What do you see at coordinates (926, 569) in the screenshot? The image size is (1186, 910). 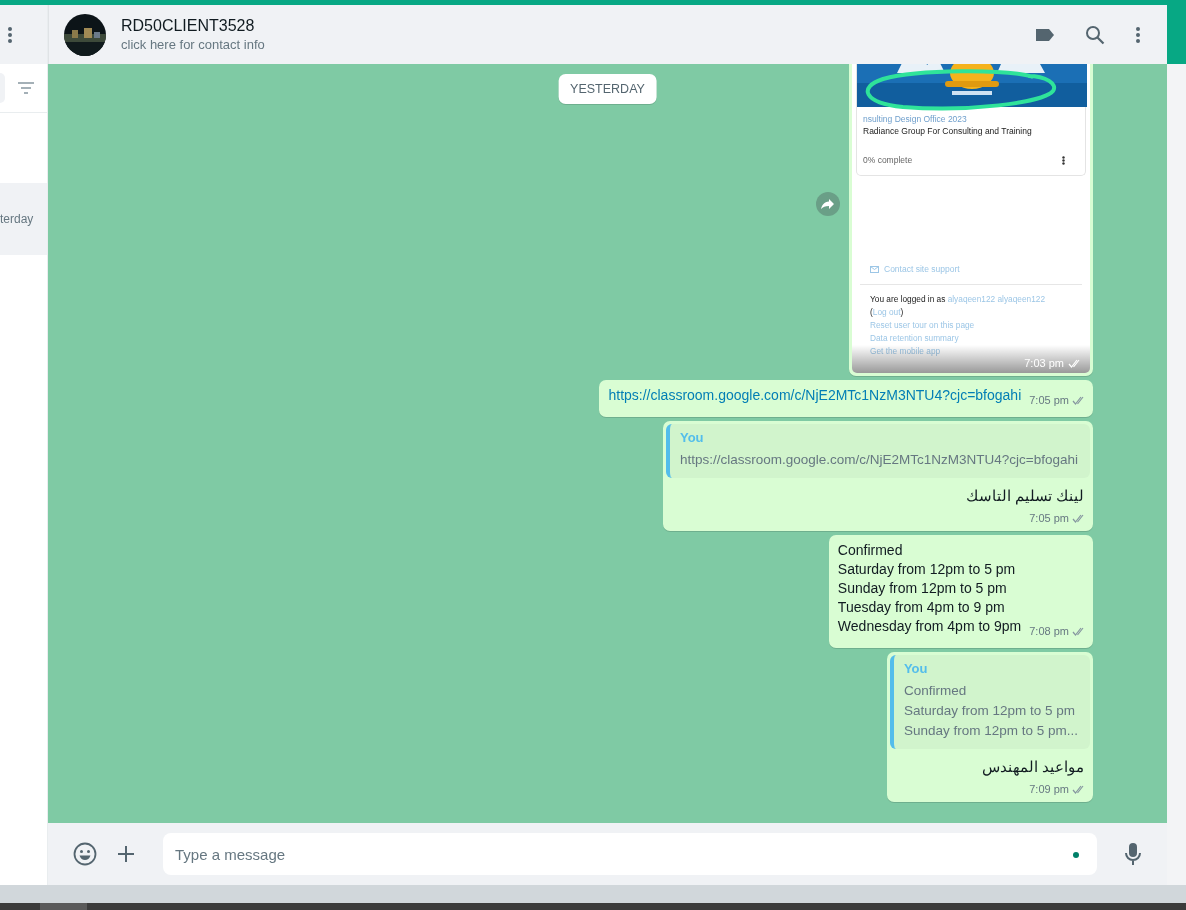 I see `message-text: Saturday from 12pm to 5 pm` at bounding box center [926, 569].